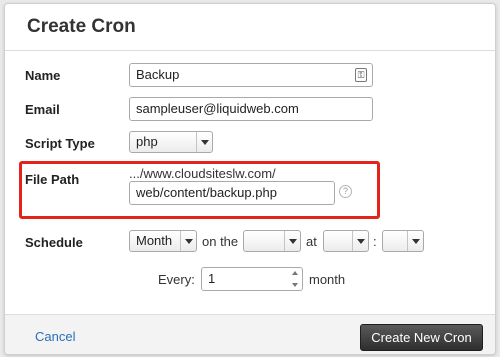 Image resolution: width=500 pixels, height=357 pixels. Describe the element at coordinates (294, 279) in the screenshot. I see `number-spinner-icon` at that location.